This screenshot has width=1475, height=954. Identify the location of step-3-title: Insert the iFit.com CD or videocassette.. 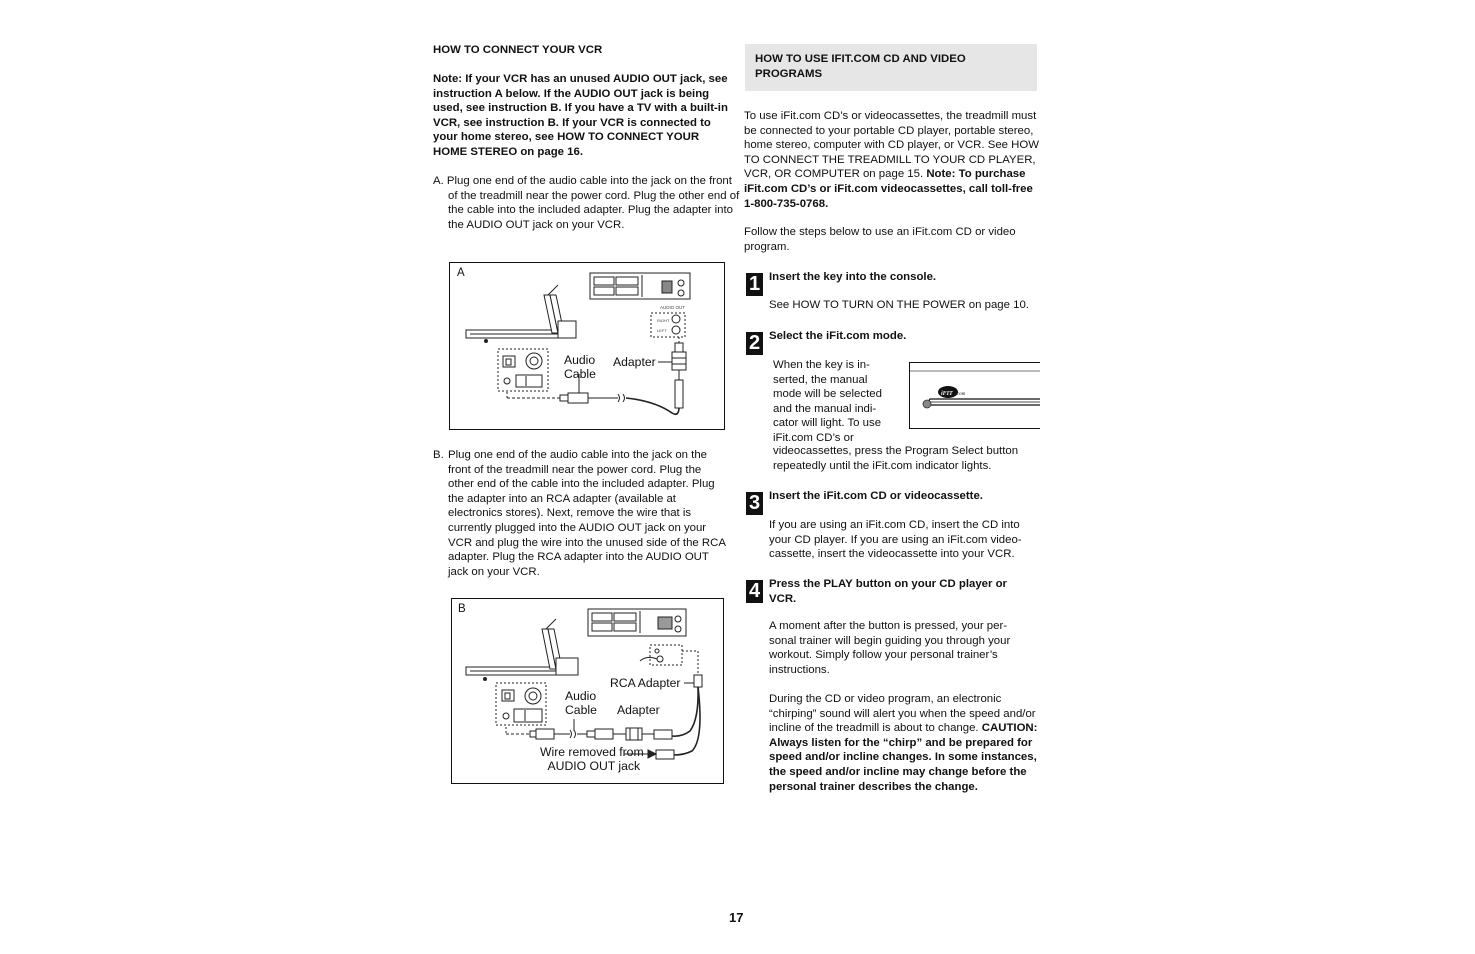
(876, 496).